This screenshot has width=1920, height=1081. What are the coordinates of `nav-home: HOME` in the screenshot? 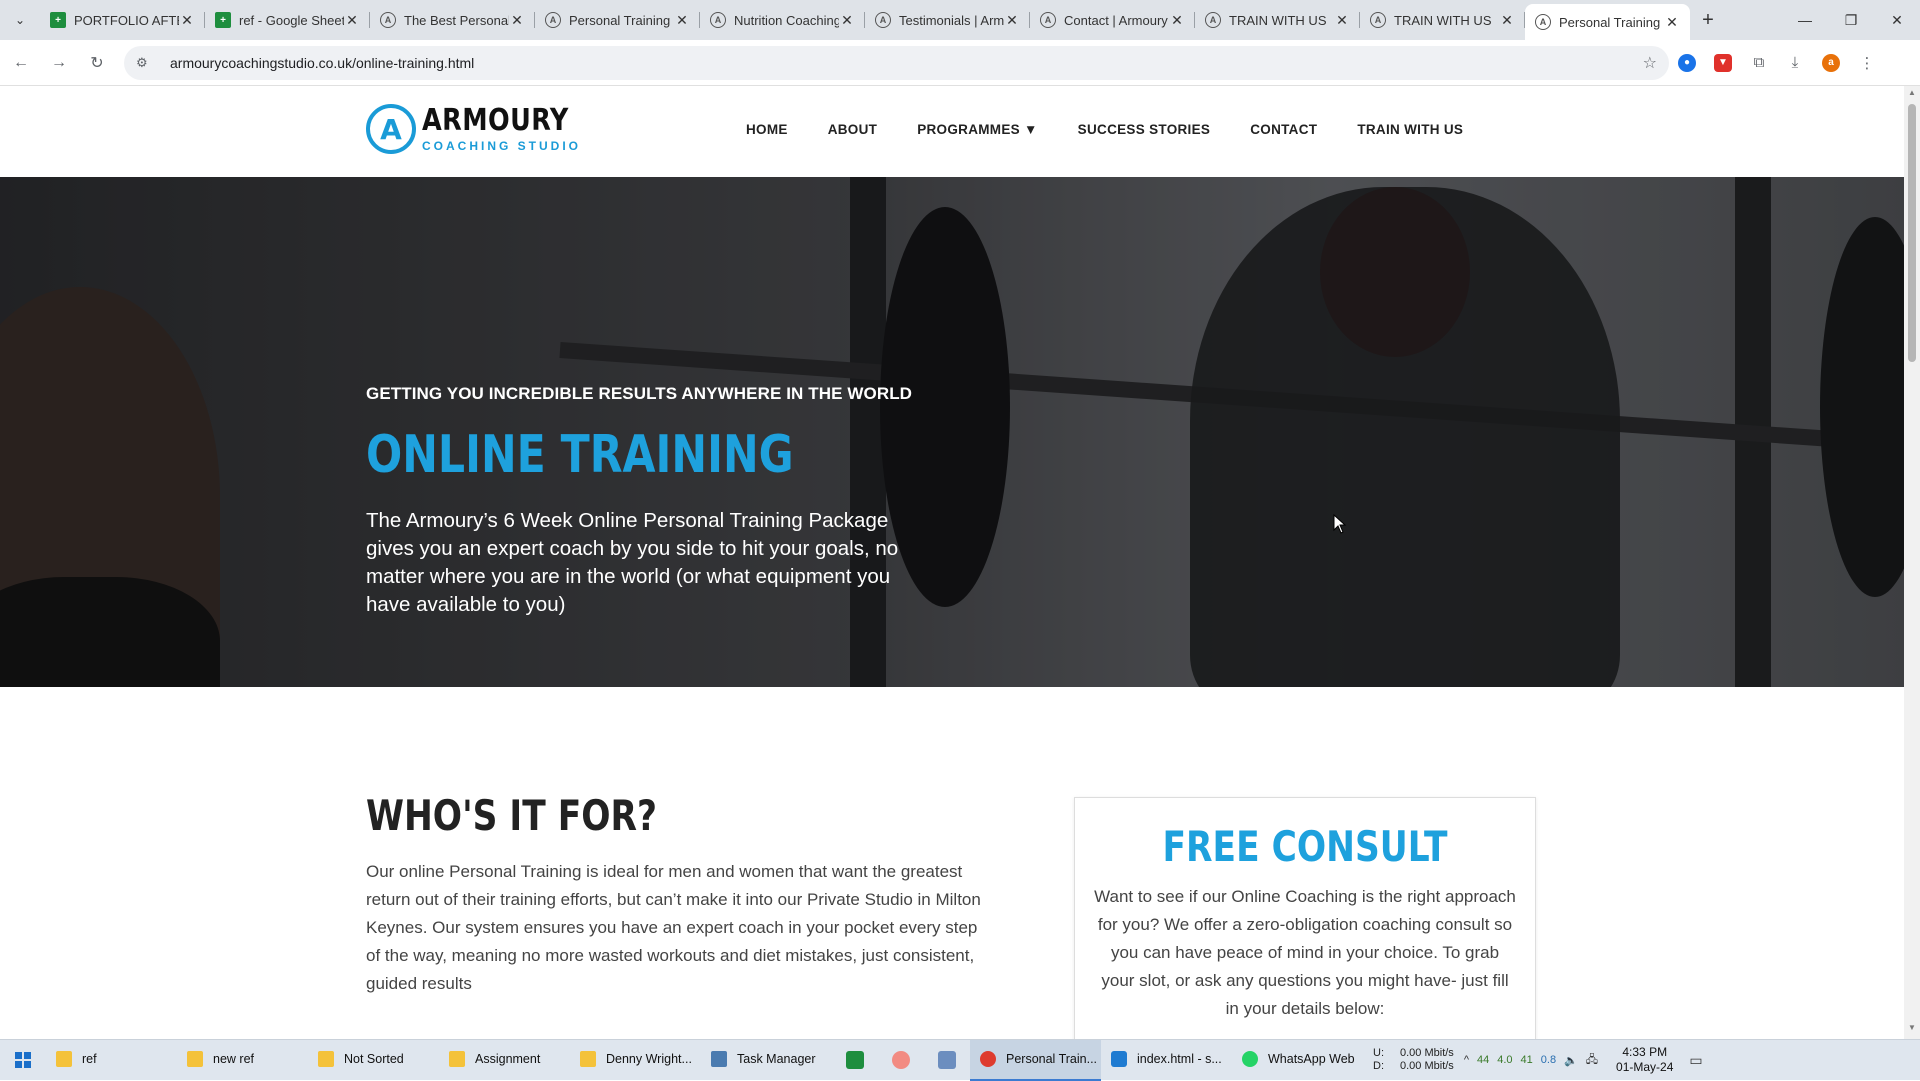 It's located at (767, 129).